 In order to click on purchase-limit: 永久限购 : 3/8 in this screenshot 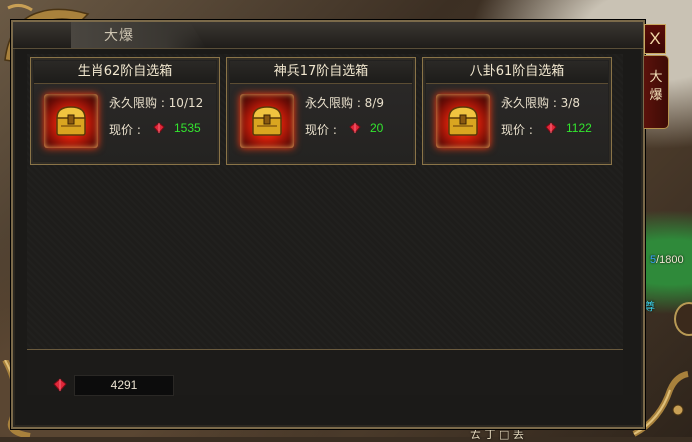, I will do `click(540, 103)`.